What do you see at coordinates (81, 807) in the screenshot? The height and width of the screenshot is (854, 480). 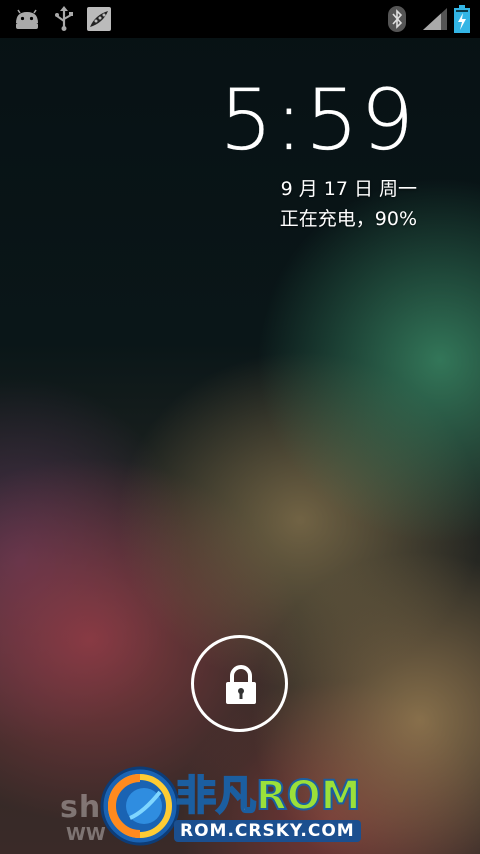 I see `watermark-partial-text: sh` at bounding box center [81, 807].